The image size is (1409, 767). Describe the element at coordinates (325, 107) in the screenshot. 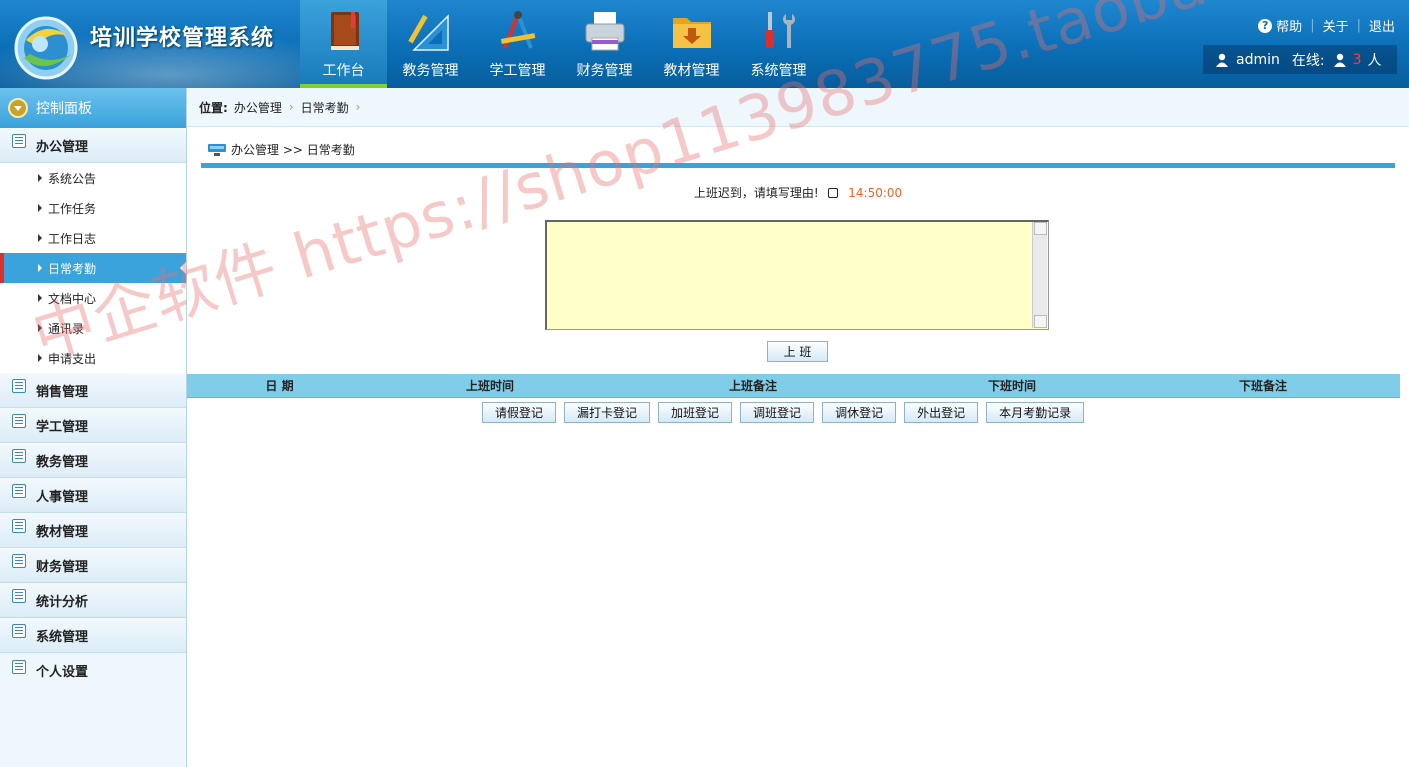

I see `breadcrumb-item: 日常考勤` at that location.